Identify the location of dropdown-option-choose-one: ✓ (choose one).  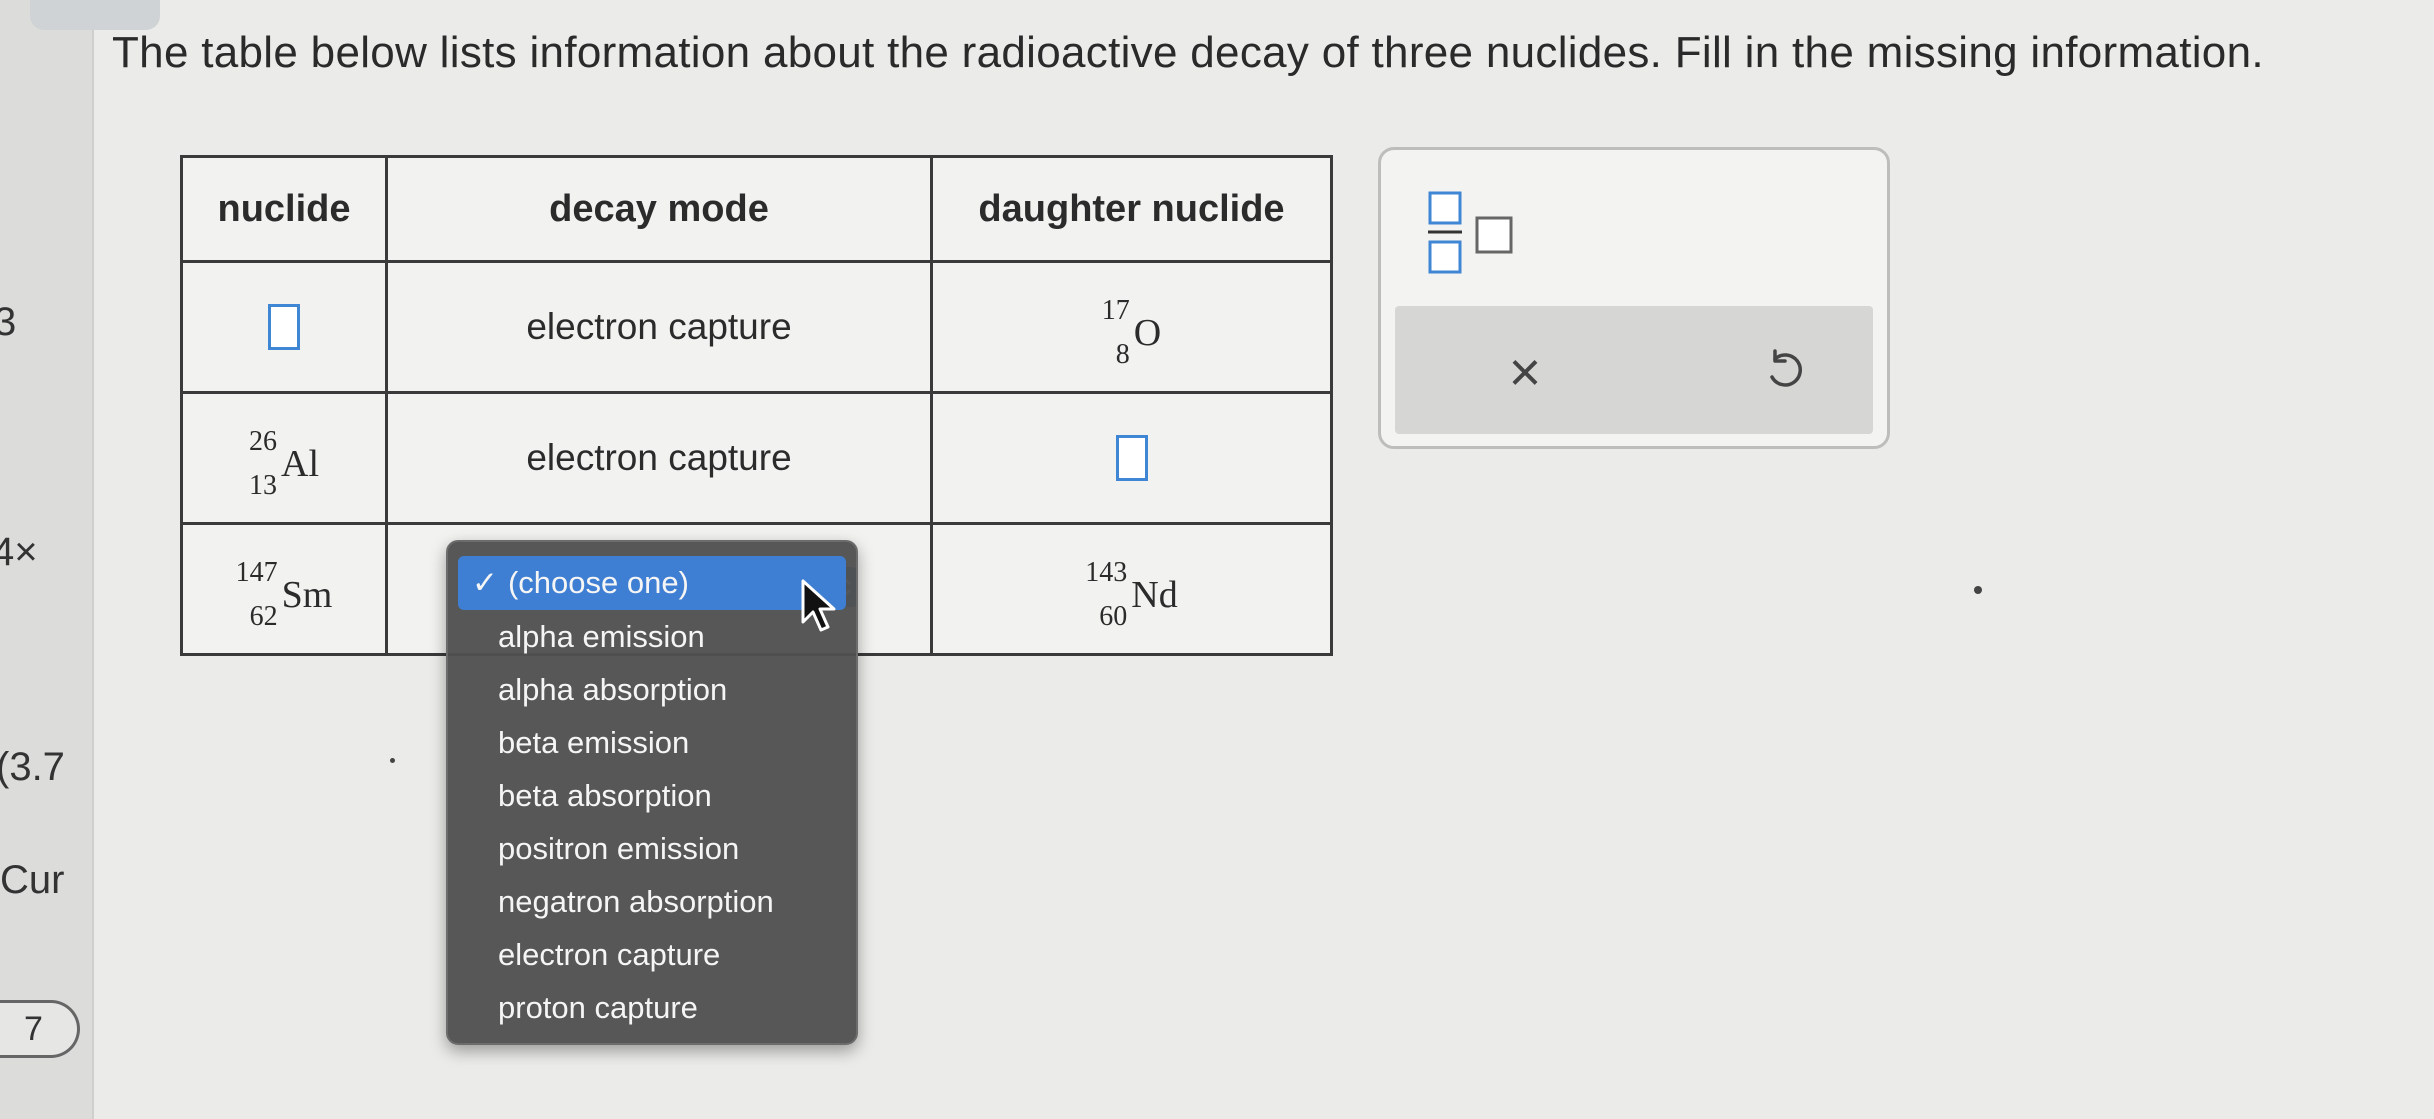
(652, 583).